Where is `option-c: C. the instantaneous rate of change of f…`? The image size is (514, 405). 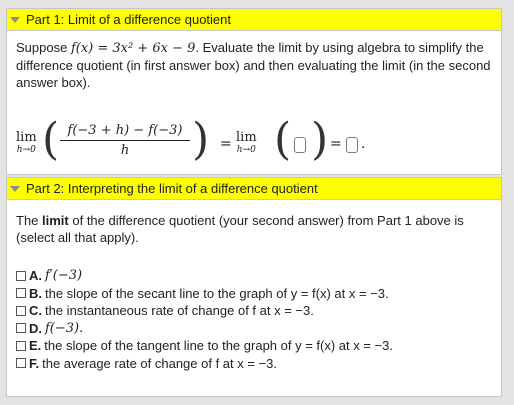
option-c: C. the instantaneous rate of change of f… is located at coordinates (204, 311).